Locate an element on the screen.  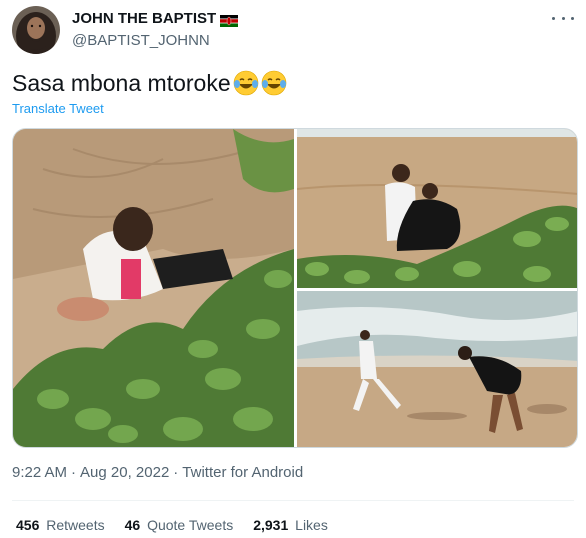
author-display-name-row: JOHN THE BAPTIST is located at coordinates (155, 18).